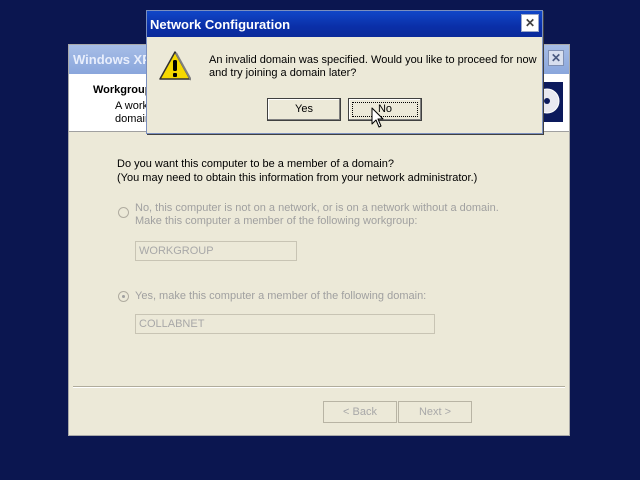 The height and width of the screenshot is (480, 640). Describe the element at coordinates (122, 90) in the screenshot. I see `wizard-header-title: Workgroup` at that location.